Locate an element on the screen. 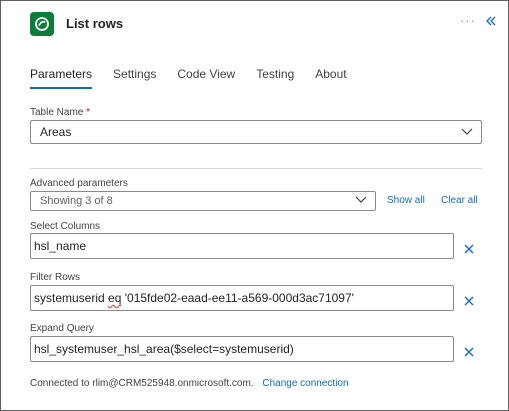  table-name-label-text: Table Name is located at coordinates (57, 112).